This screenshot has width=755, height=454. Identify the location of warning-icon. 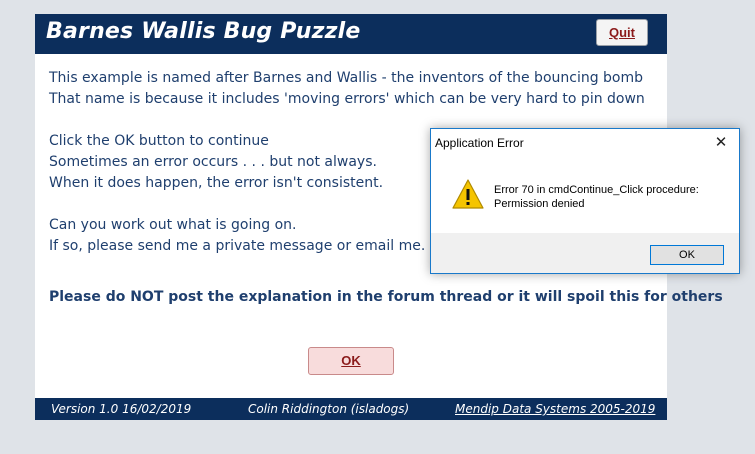
(468, 194).